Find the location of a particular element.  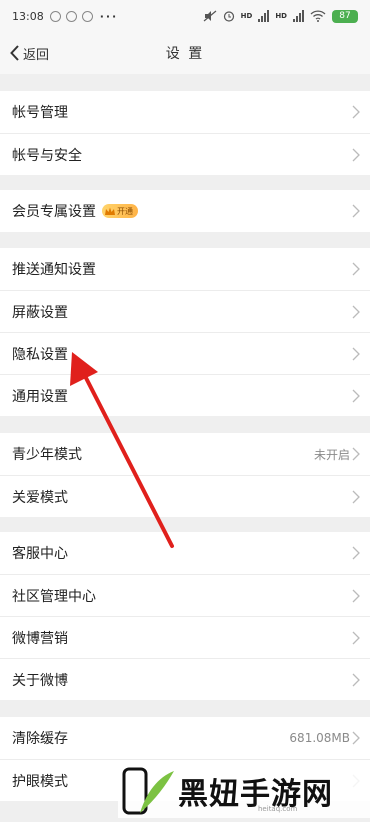

back-button: 返回 is located at coordinates (29, 53).